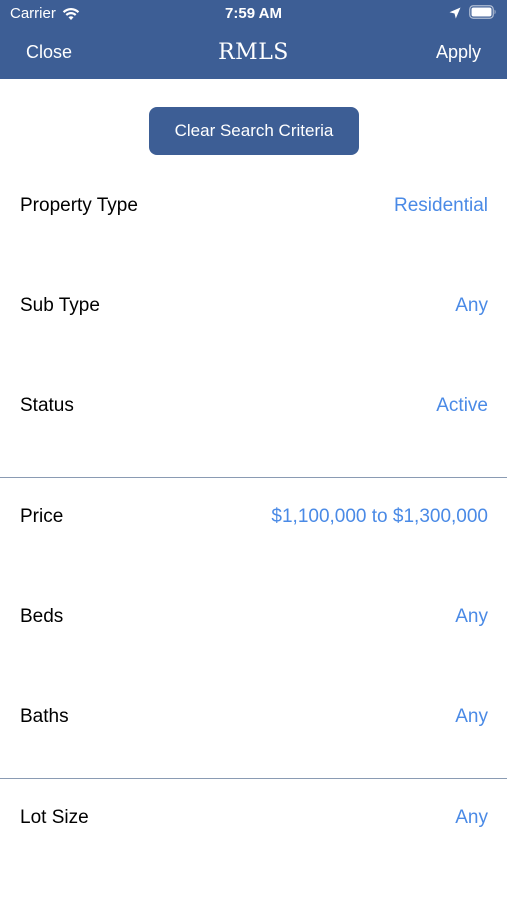 This screenshot has width=507, height=900. I want to click on property-type-value: Residential, so click(441, 205).